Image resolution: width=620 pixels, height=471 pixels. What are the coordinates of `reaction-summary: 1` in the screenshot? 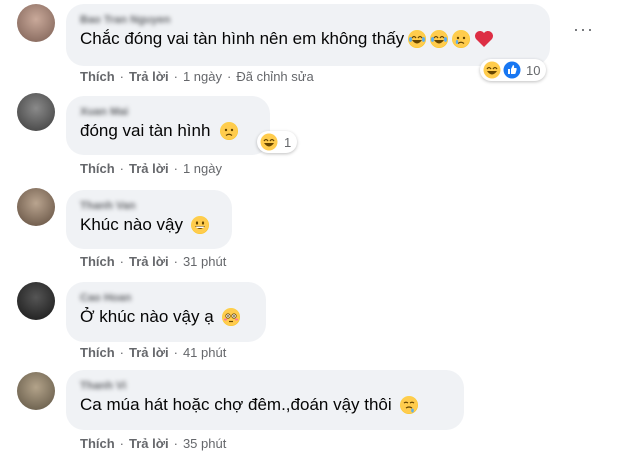 It's located at (277, 142).